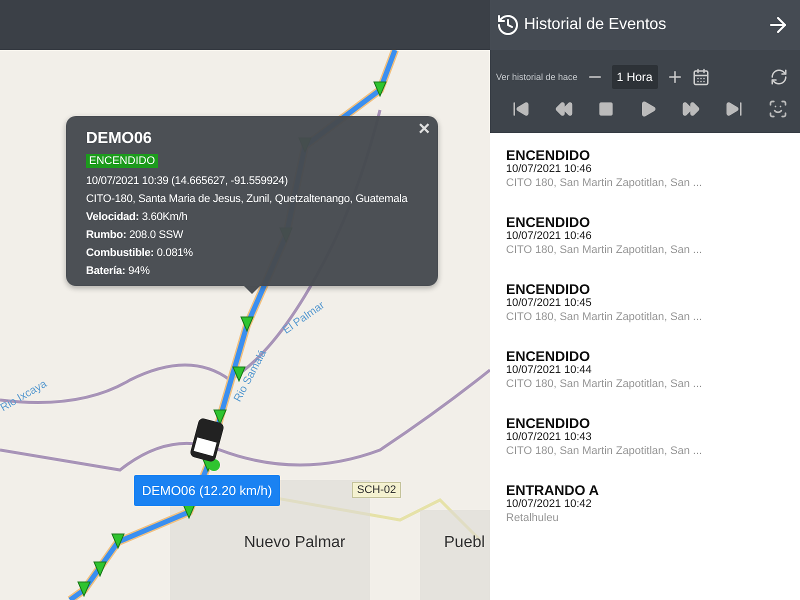  I want to click on info-line: Combustible: 0.081%, so click(140, 253).